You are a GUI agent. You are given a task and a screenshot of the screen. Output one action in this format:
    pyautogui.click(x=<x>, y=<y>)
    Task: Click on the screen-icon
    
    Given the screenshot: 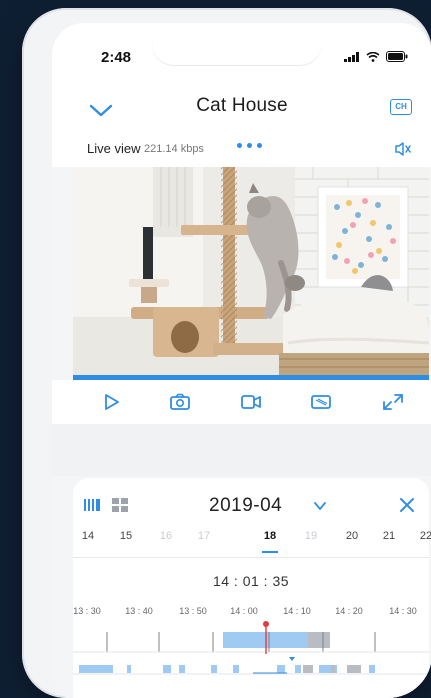 What is the action you would take?
    pyautogui.click(x=321, y=402)
    